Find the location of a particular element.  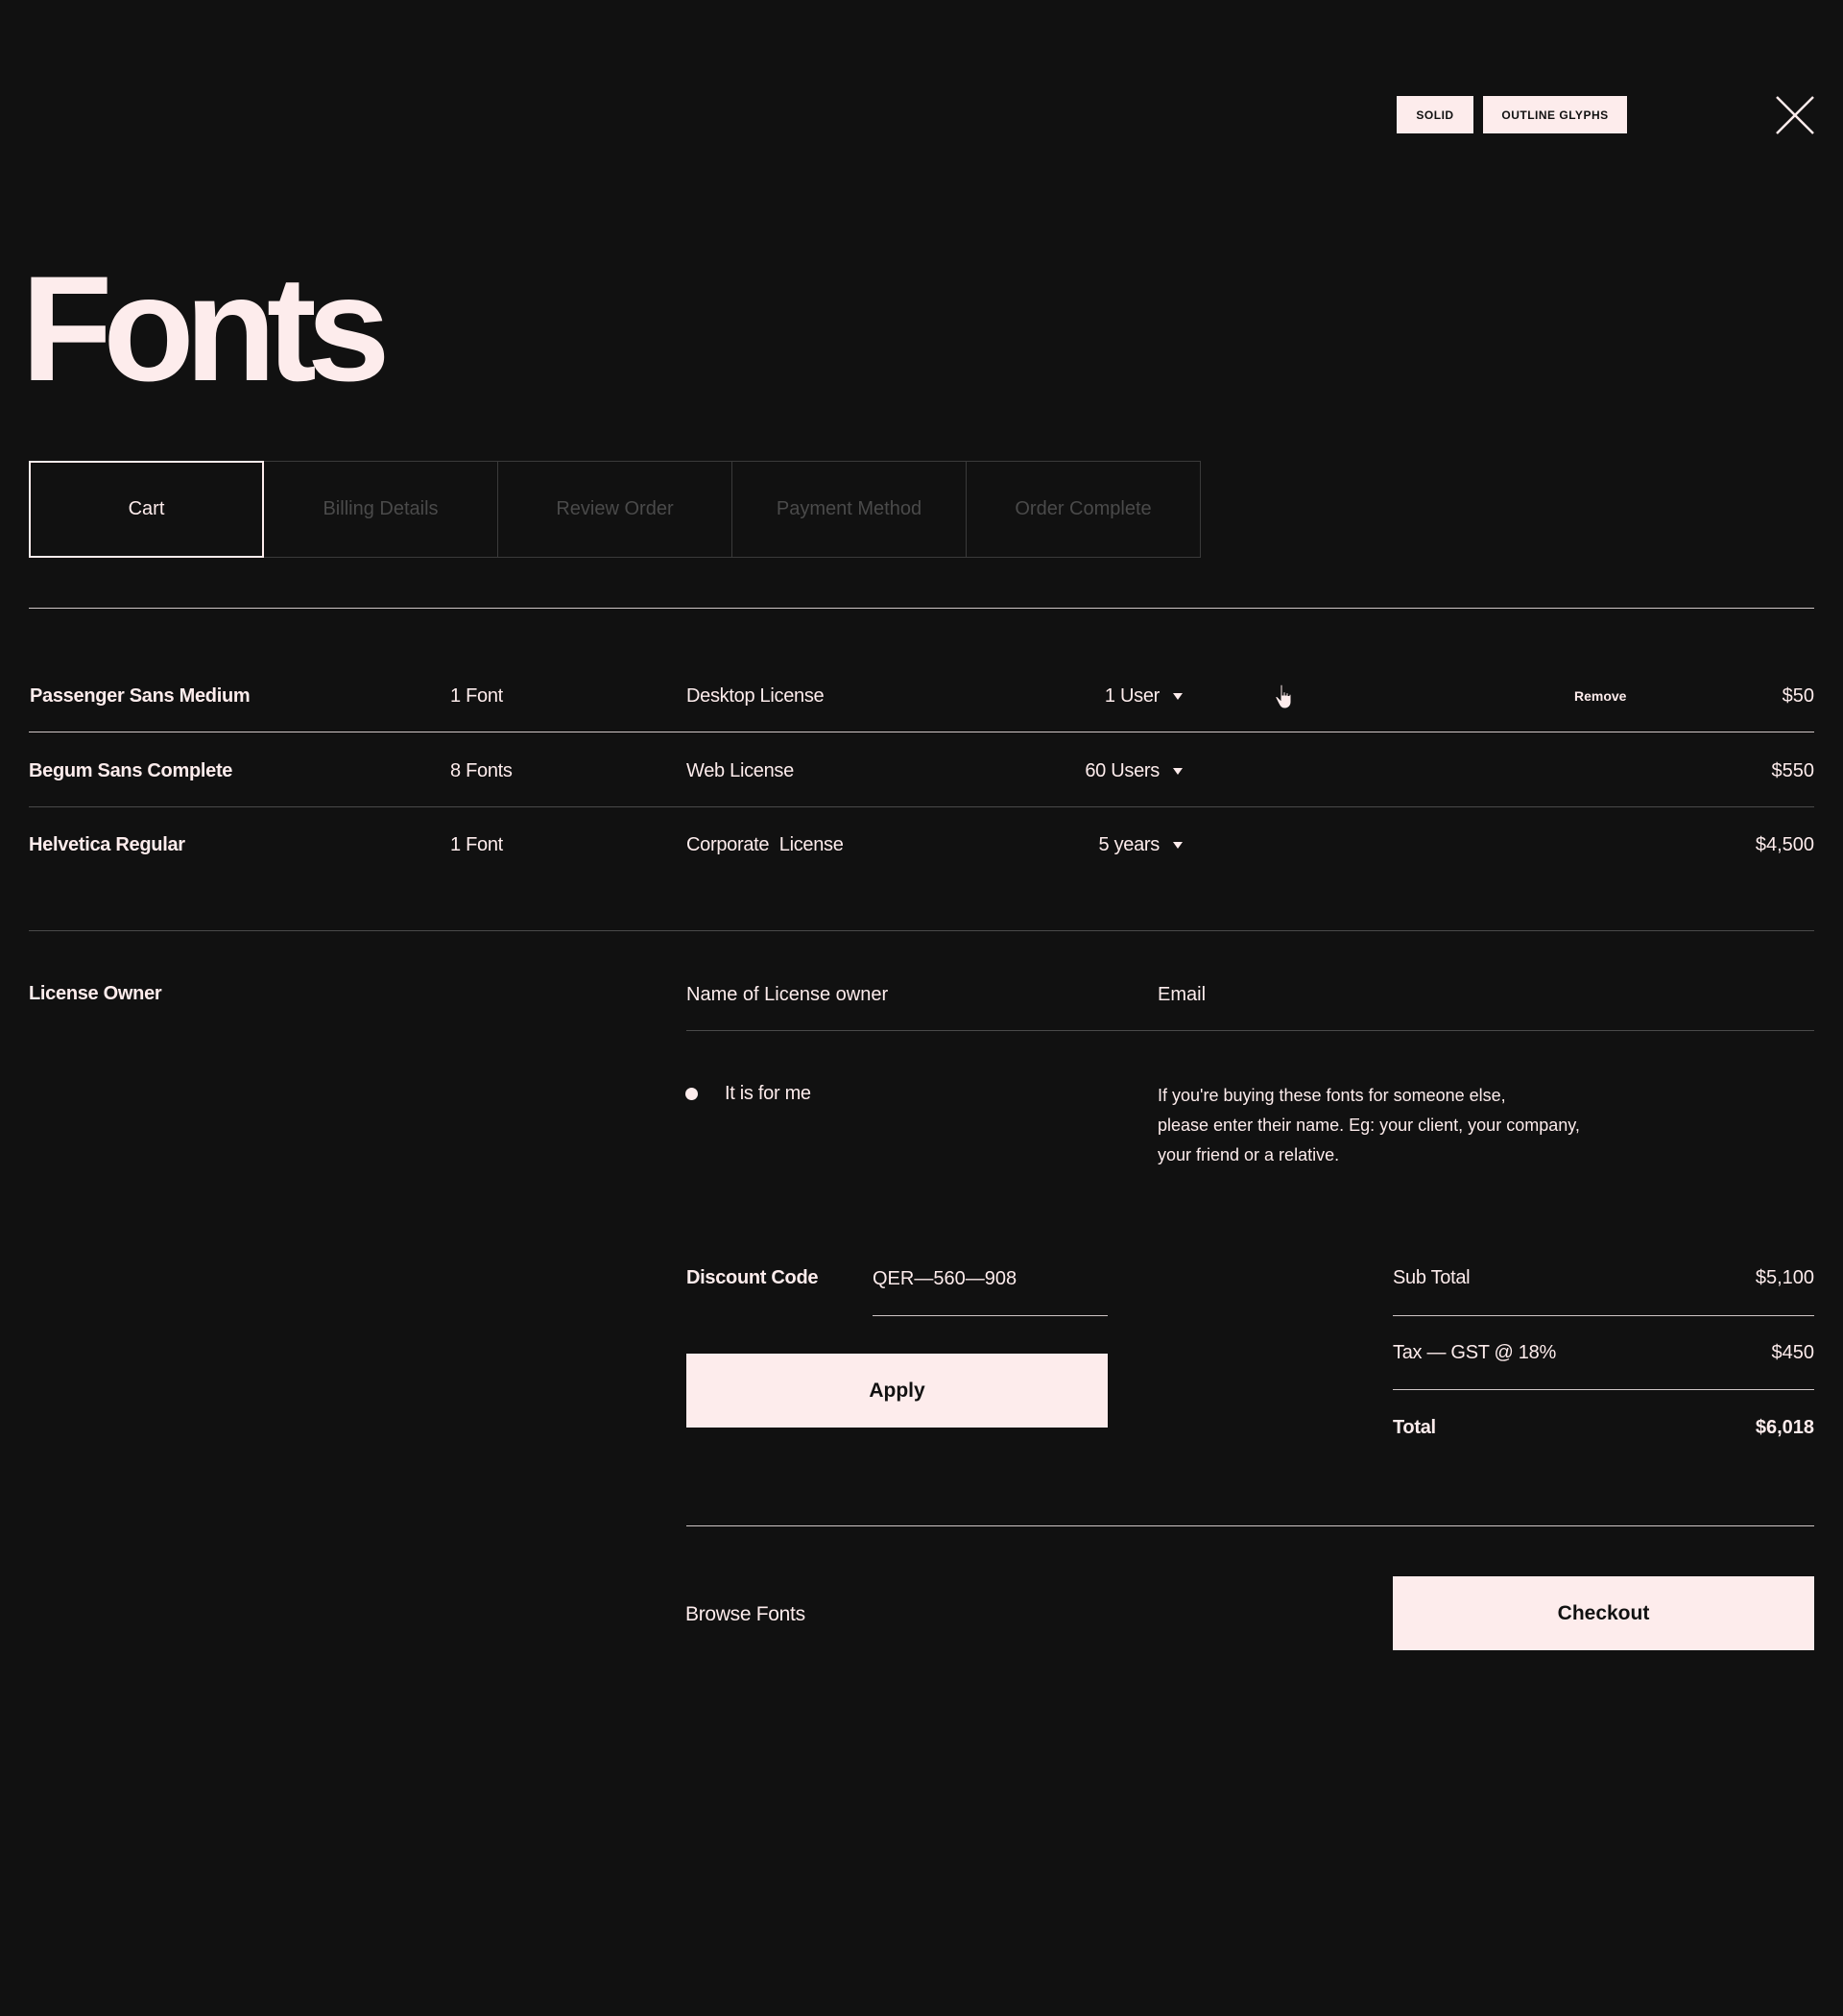

quantity-value: 1 User is located at coordinates (1132, 696).